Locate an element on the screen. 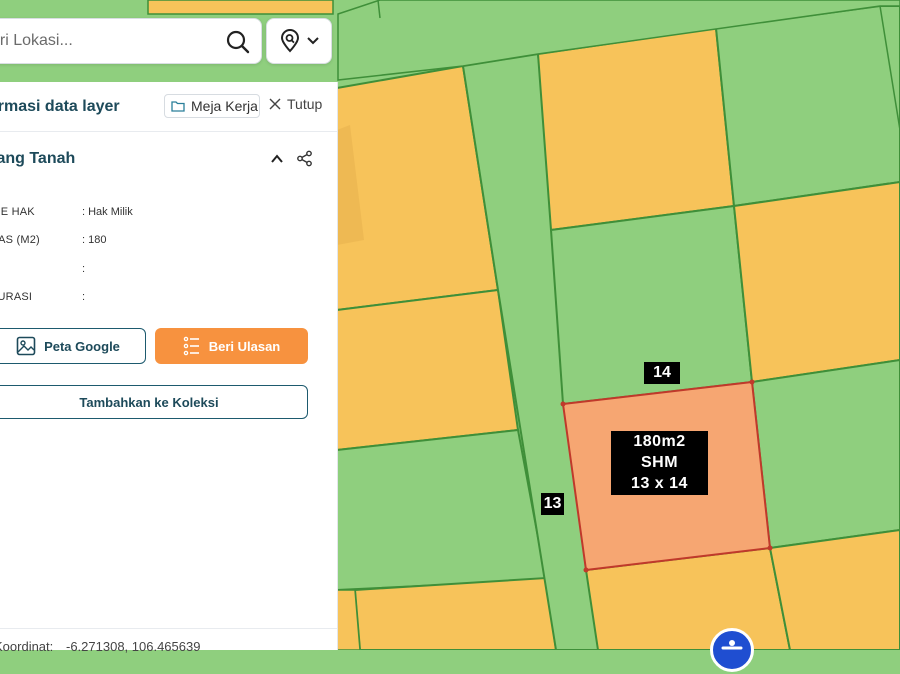 The width and height of the screenshot is (900, 674). chevron-up-icon is located at coordinates (277, 159).